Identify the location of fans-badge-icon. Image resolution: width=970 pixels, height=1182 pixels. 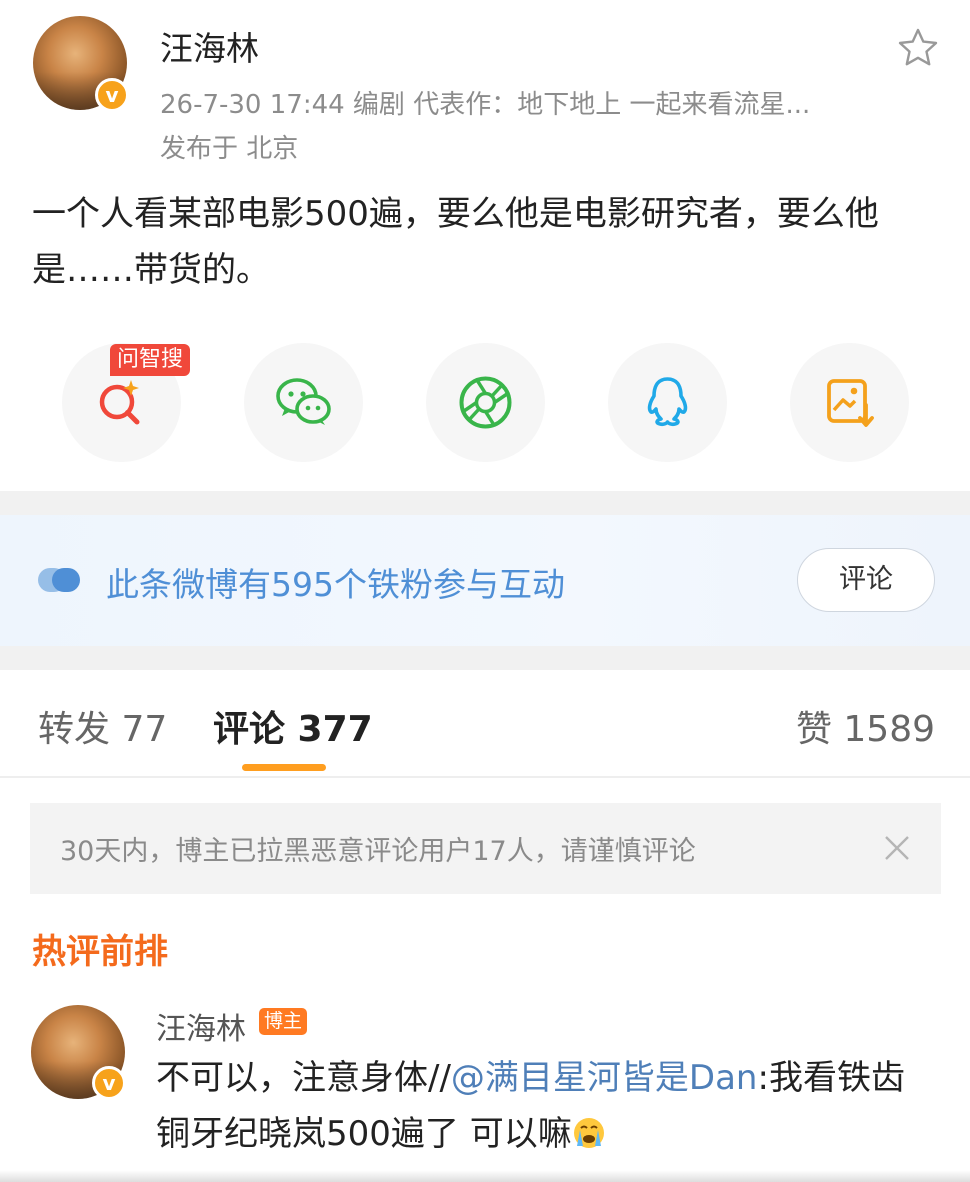
(59, 580).